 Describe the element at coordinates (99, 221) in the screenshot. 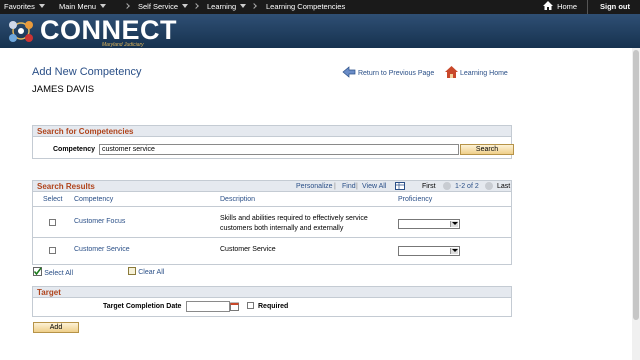

I see `competency-link: Customer Focus` at that location.